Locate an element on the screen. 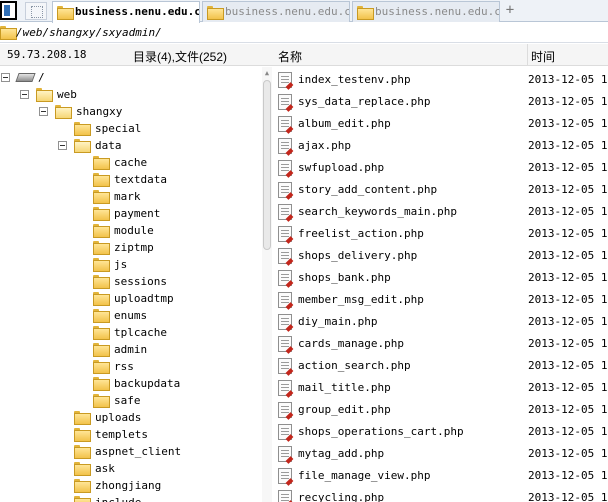  tree-item: uploads is located at coordinates (130, 417).